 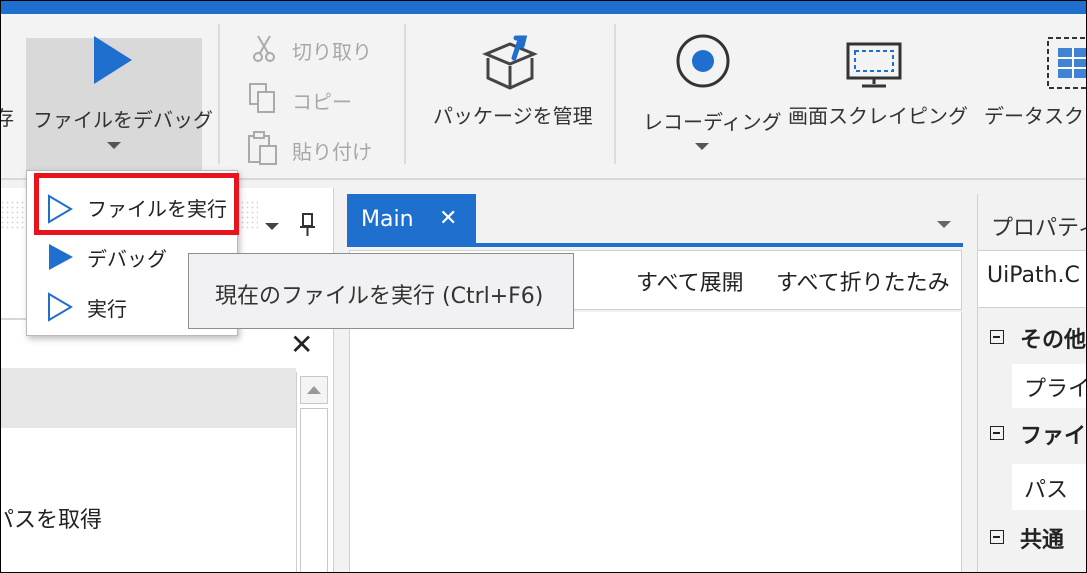 What do you see at coordinates (314, 490) in the screenshot?
I see `scrollbar-thumb` at bounding box center [314, 490].